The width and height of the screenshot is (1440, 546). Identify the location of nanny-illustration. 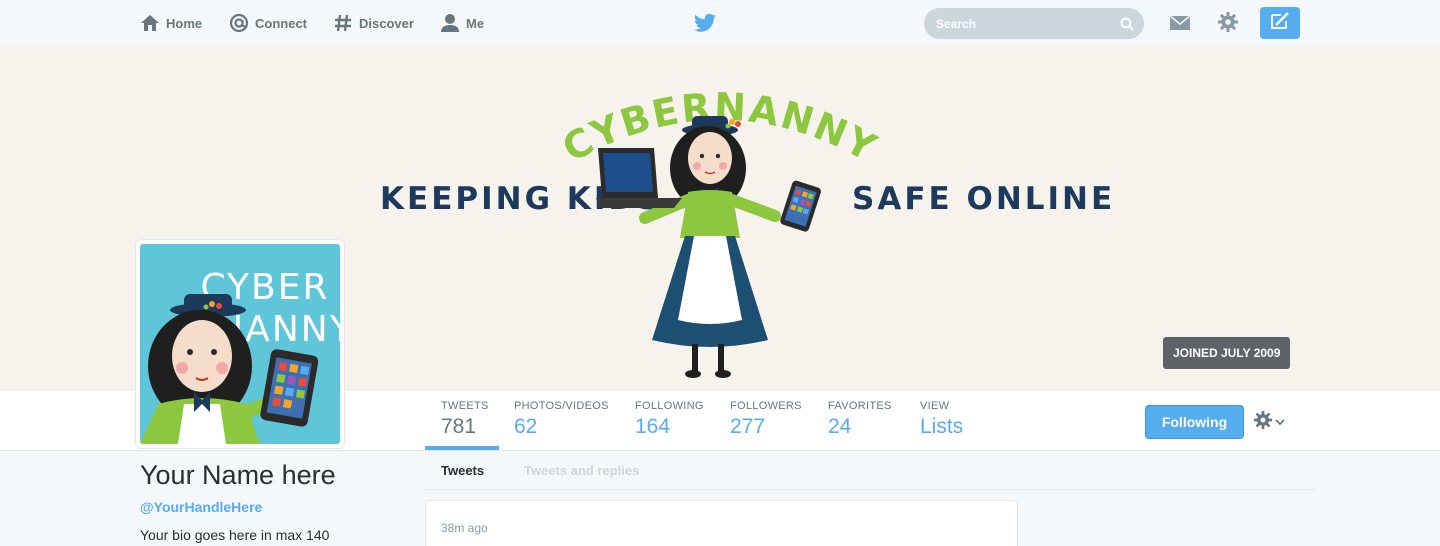
(708, 247).